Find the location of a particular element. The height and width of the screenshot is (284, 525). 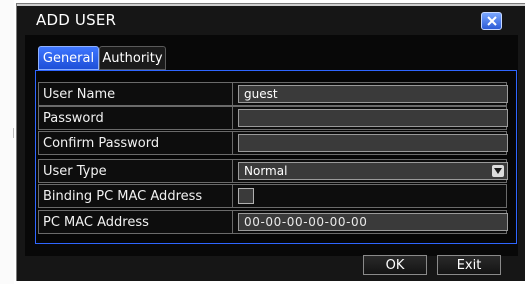

pc-mac-field: 00-00-00-00-00-00 is located at coordinates (373, 222).